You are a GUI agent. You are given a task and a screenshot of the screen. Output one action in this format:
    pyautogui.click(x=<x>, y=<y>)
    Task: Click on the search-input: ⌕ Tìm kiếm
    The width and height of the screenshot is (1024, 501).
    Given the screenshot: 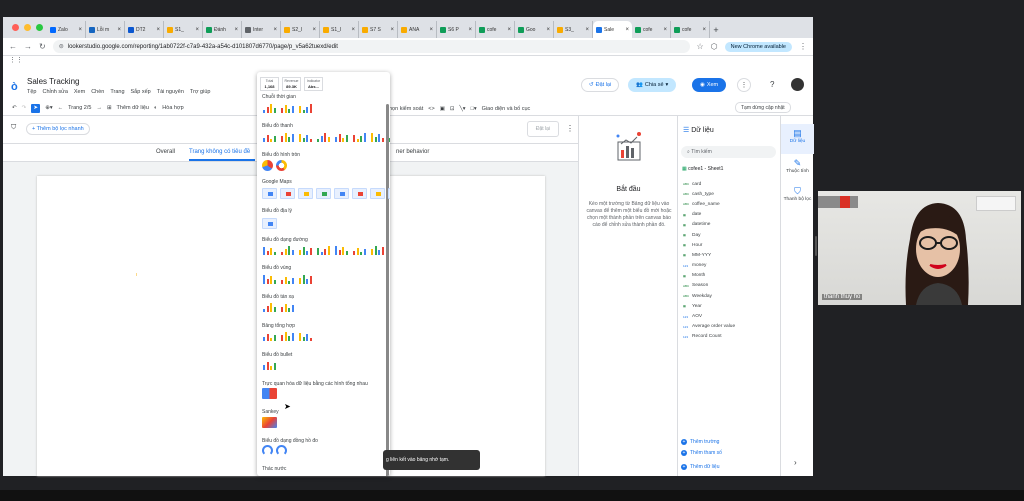 What is the action you would take?
    pyautogui.click(x=728, y=152)
    